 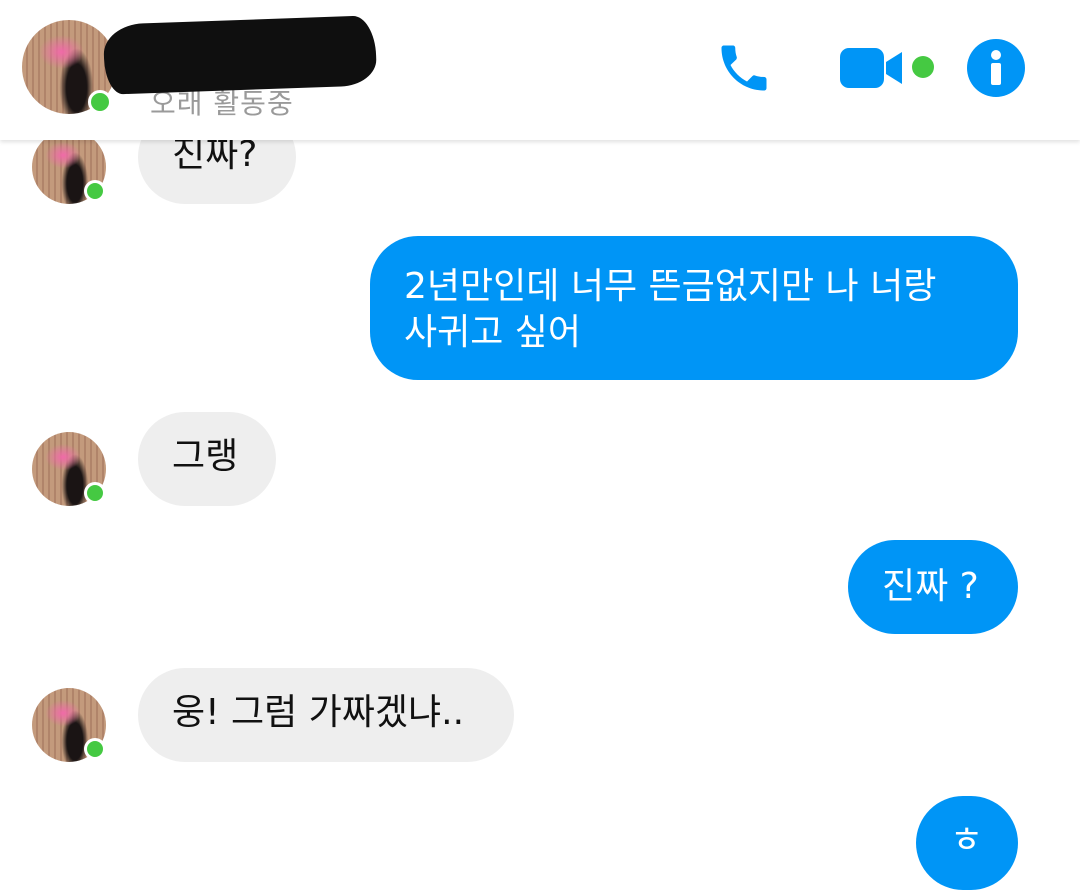 I want to click on message-bubble-incoming: 웅! 그럼 가짜겠냐.., so click(x=326, y=715).